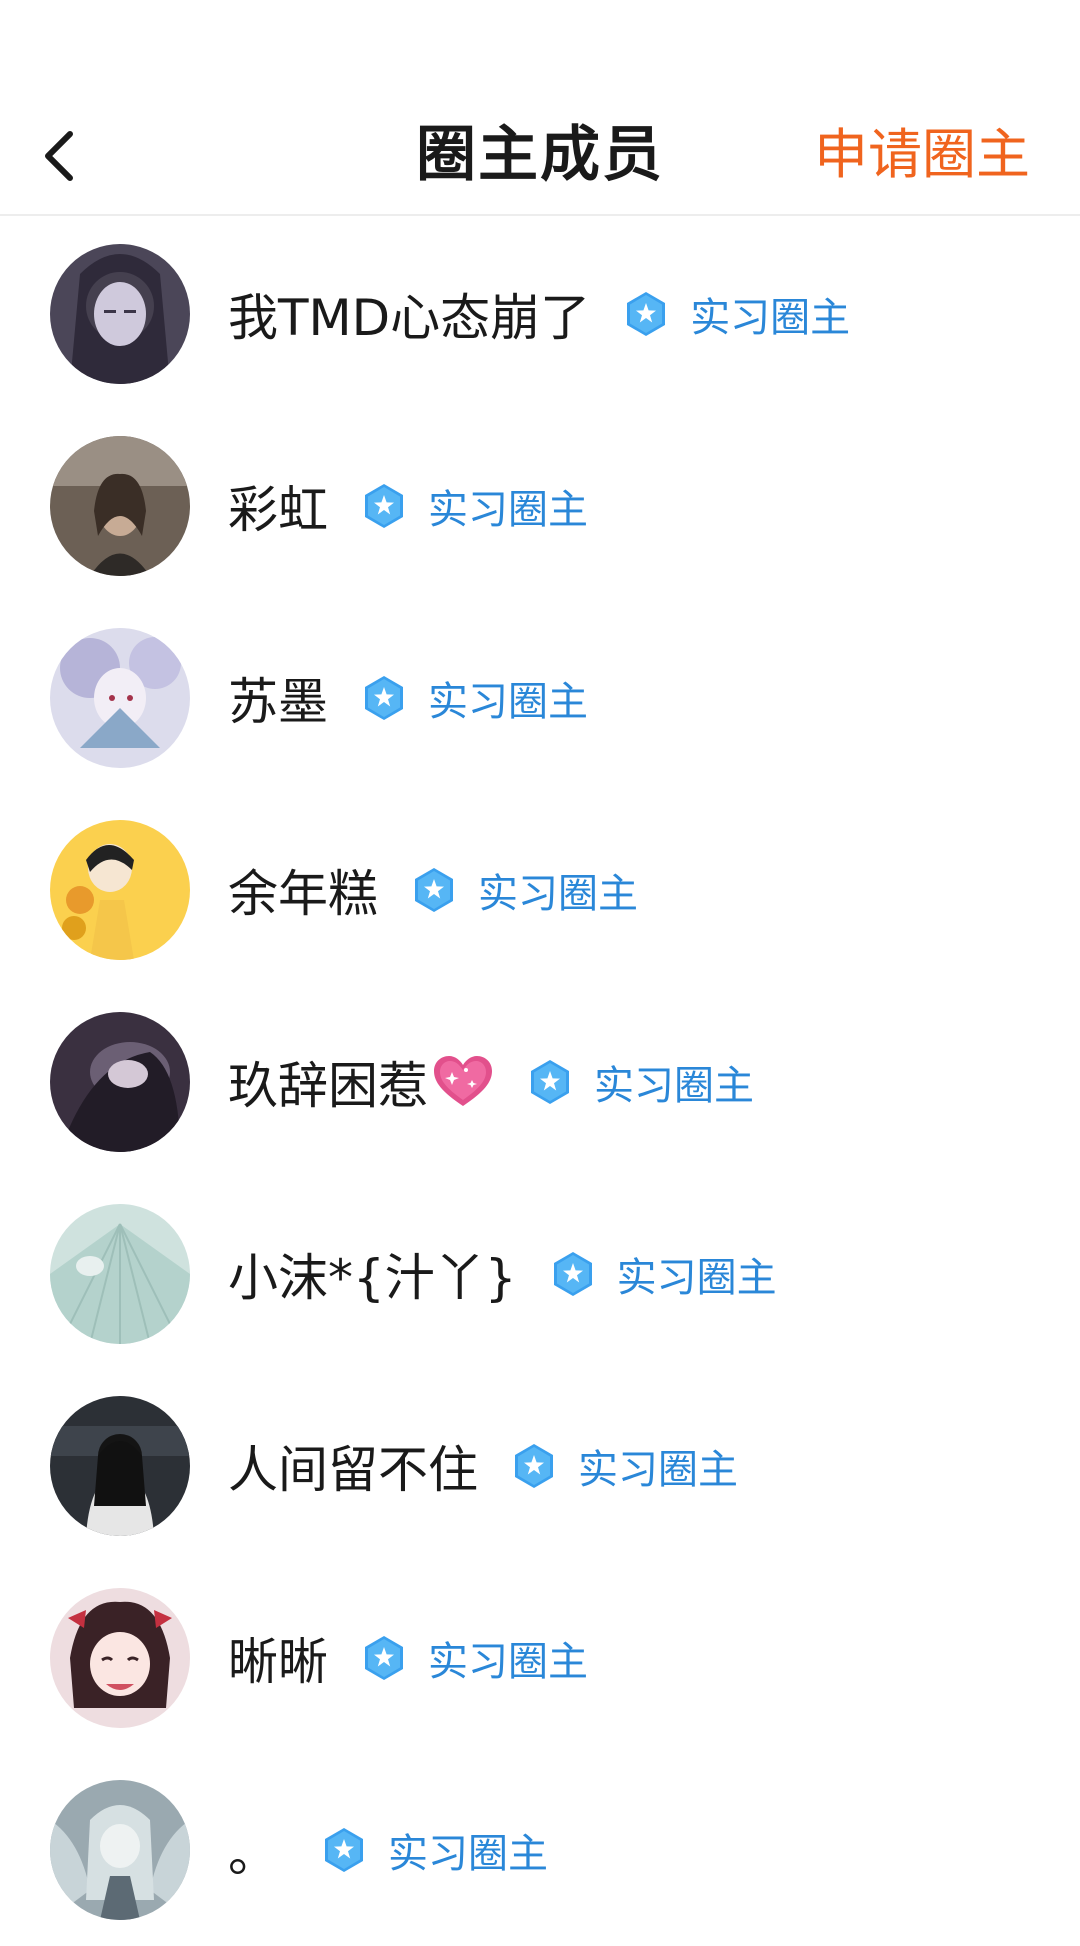  I want to click on list-item: 我TMD心态崩了 实习圈主, so click(540, 314).